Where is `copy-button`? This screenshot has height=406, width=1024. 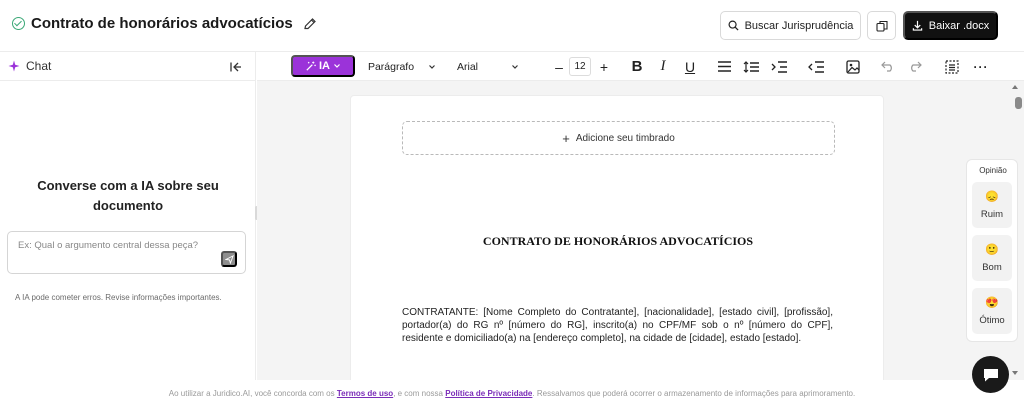 copy-button is located at coordinates (881, 25).